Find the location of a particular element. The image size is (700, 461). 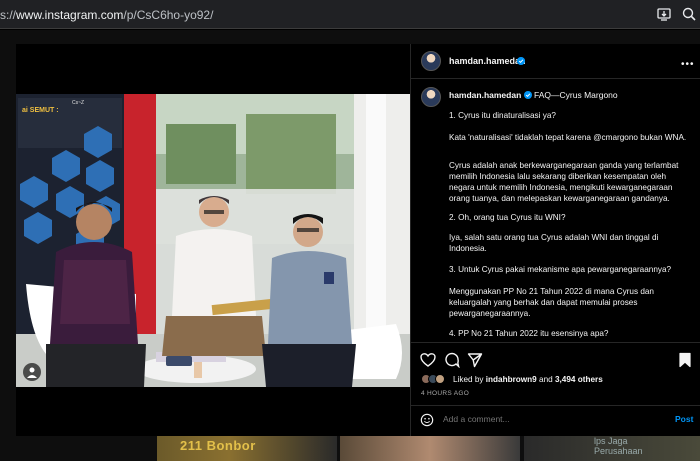

author-username: hamdan.hamedan is located at coordinates (487, 61).